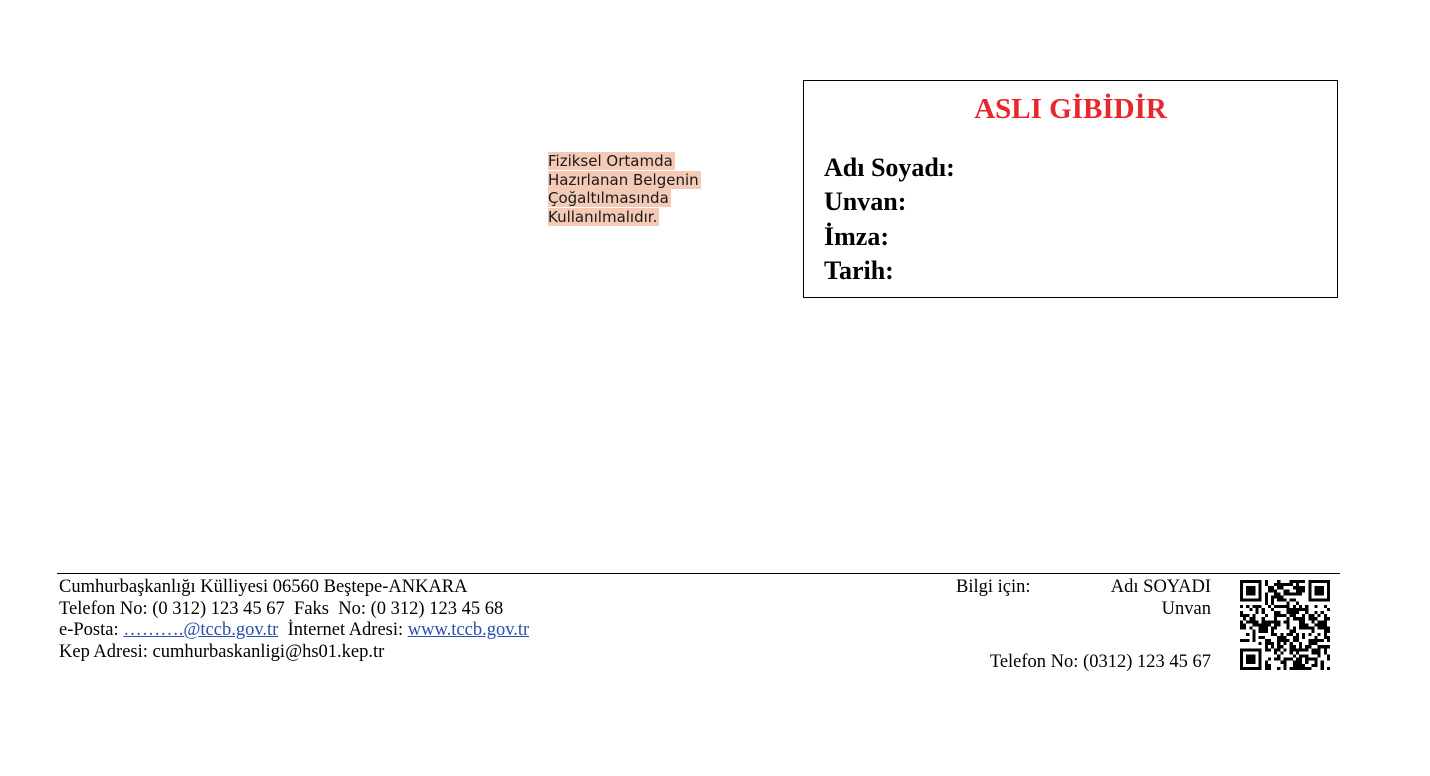  What do you see at coordinates (91, 630) in the screenshot?
I see `email-label: e-Posta:` at bounding box center [91, 630].